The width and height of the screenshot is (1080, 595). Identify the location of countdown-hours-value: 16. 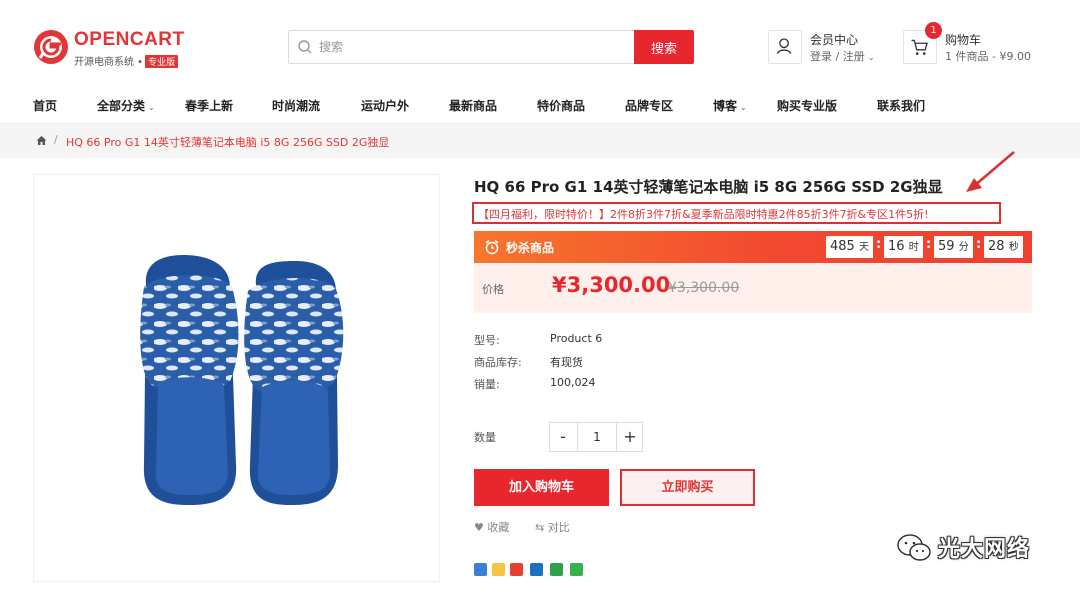
(896, 246).